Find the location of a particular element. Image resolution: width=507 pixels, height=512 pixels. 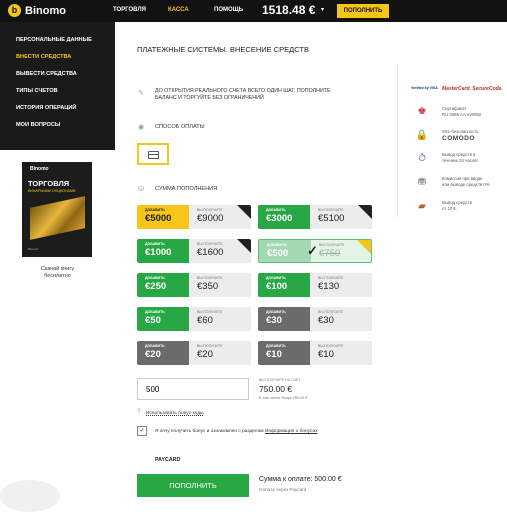

mastercard-securecode-logo: MasterCard. SecureCode. is located at coordinates (472, 89).